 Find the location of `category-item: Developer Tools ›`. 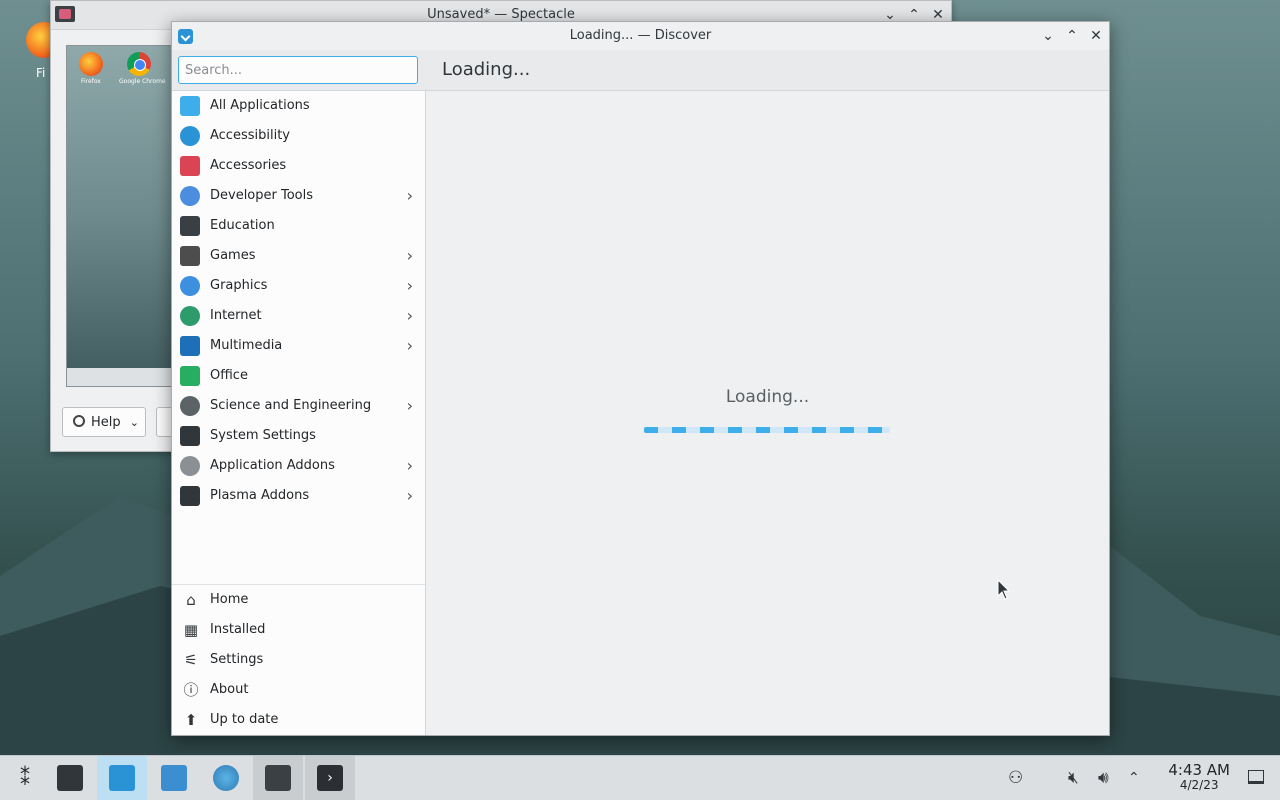

category-item: Developer Tools › is located at coordinates (298, 196).